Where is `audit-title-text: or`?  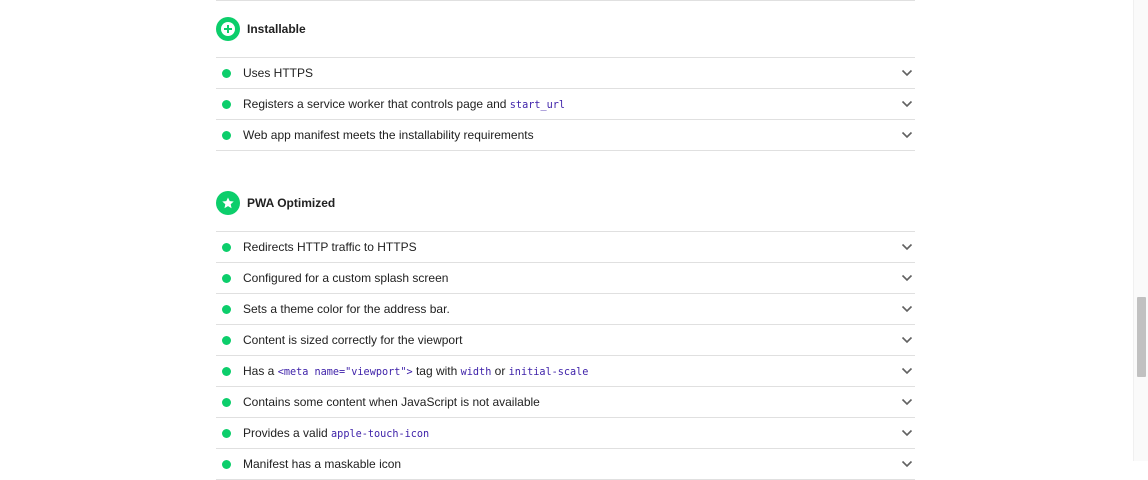 audit-title-text: or is located at coordinates (500, 371).